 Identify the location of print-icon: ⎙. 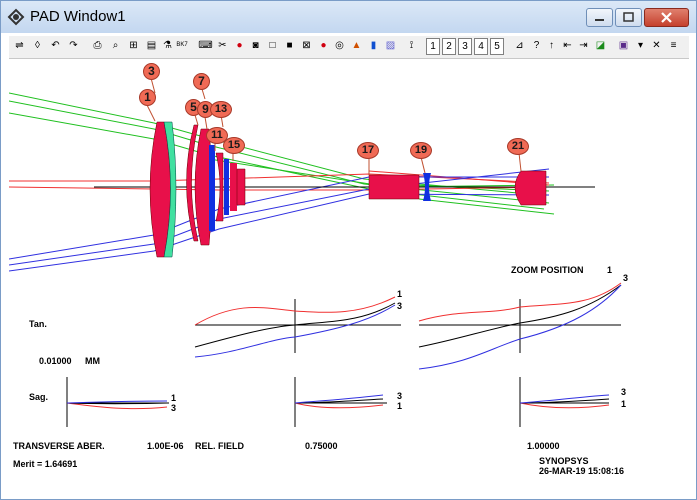
(97, 46).